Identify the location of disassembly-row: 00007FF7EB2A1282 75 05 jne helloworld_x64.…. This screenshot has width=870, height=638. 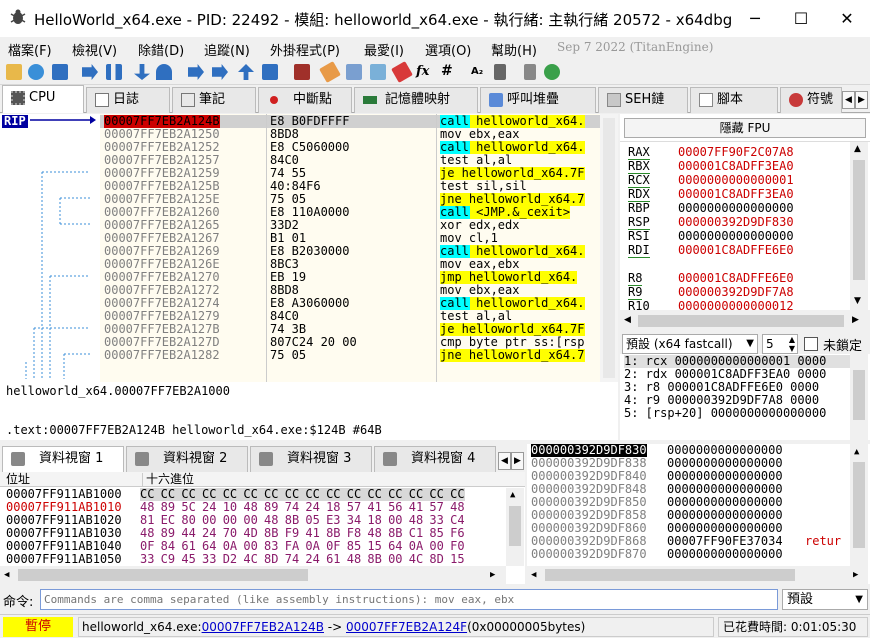
(359, 355).